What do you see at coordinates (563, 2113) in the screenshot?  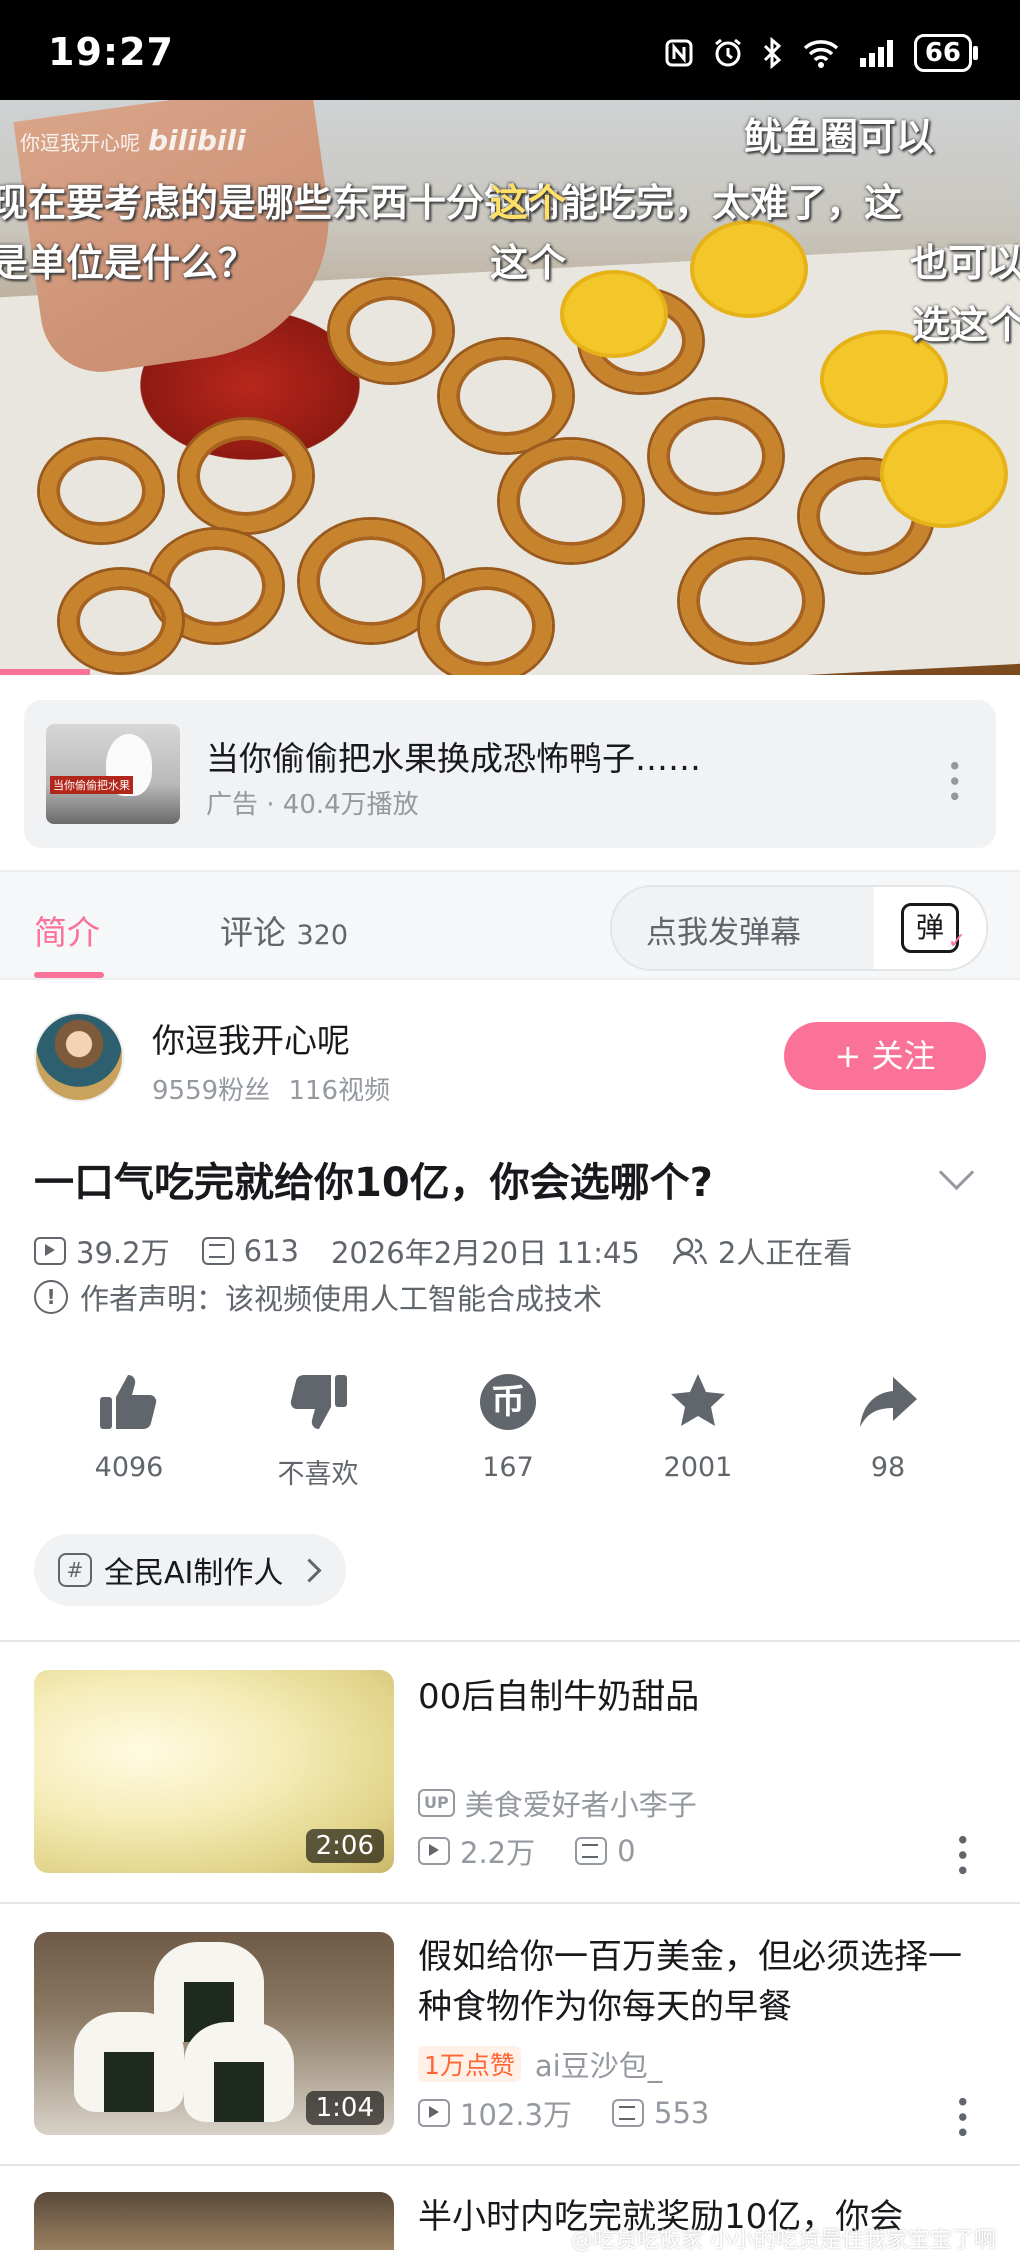 I see `rec-stats-row: 102.3万 553` at bounding box center [563, 2113].